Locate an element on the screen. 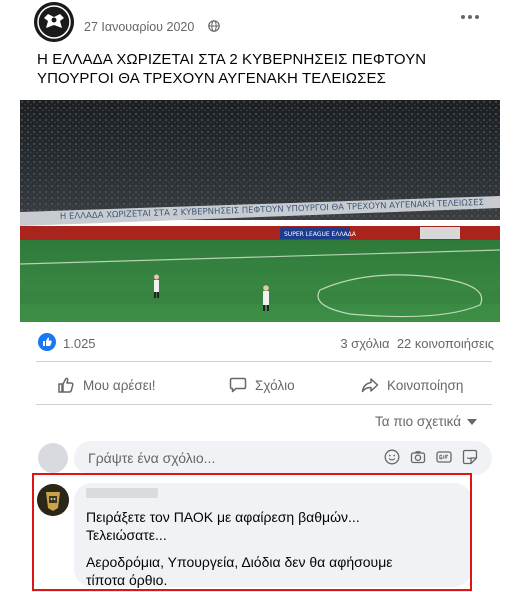 The height and width of the screenshot is (592, 522). board-text: SUPER LEAGUE ΕΛΛΑΔΑ is located at coordinates (320, 234).